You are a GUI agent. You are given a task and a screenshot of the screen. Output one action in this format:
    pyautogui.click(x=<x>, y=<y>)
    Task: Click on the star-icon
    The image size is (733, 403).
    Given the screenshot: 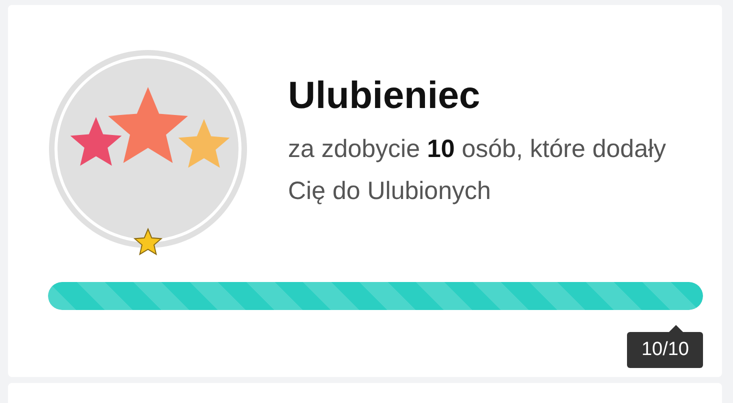 What is the action you would take?
    pyautogui.click(x=148, y=242)
    